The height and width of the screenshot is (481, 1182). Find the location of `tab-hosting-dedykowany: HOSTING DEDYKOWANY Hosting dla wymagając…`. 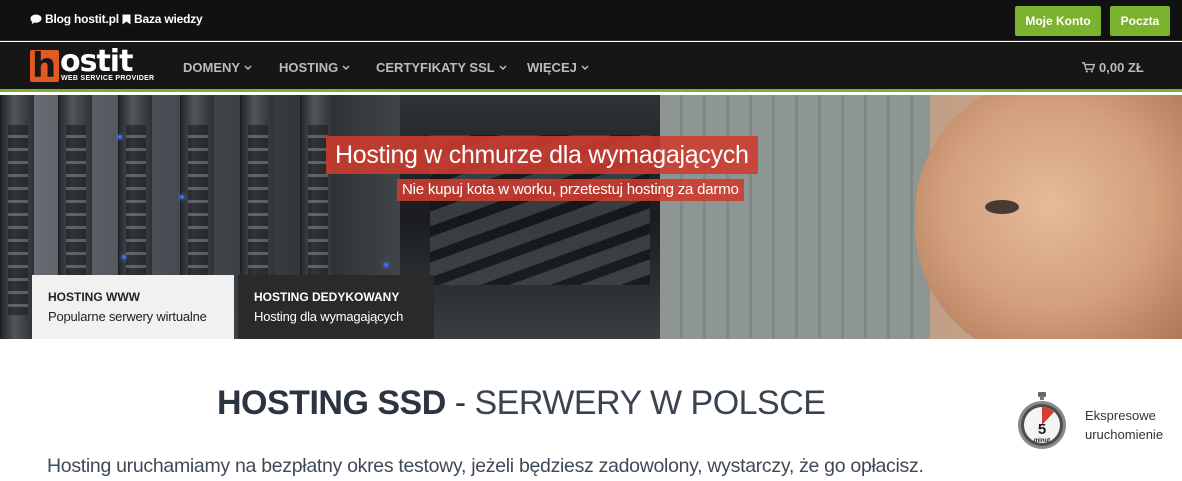

tab-hosting-dedykowany: HOSTING DEDYKOWANY Hosting dla wymagając… is located at coordinates (336, 307).